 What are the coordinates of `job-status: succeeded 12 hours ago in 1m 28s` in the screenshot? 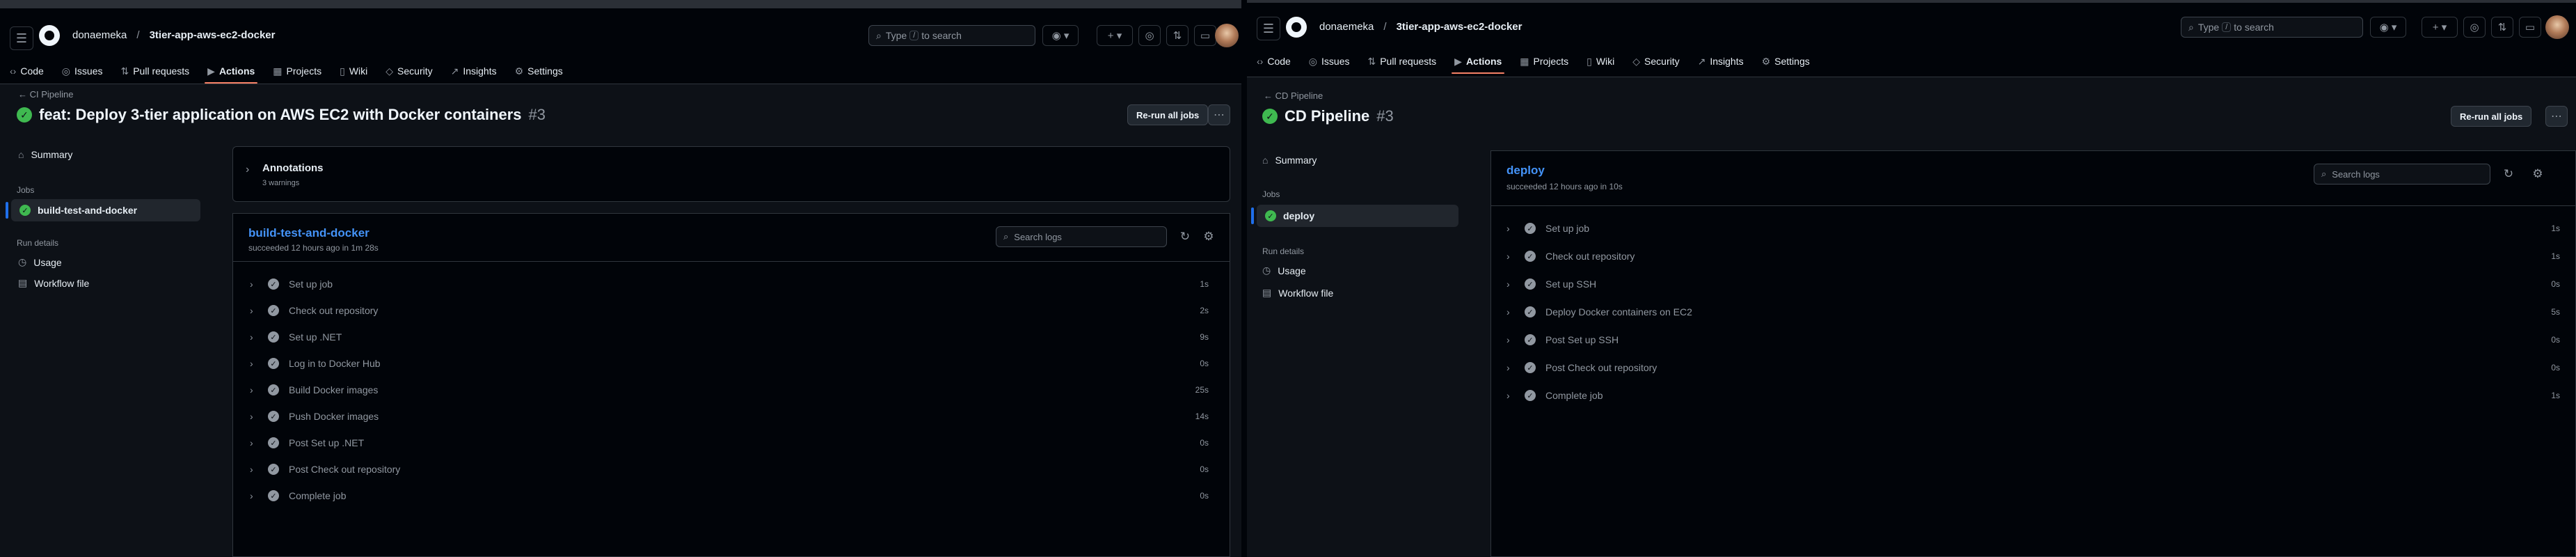 It's located at (313, 248).